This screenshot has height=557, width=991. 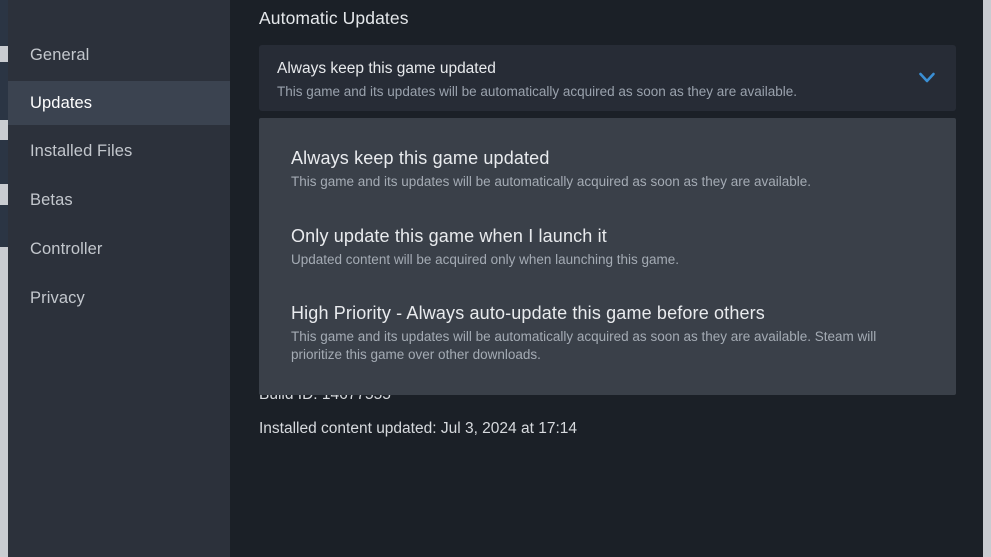 I want to click on sidebar-item-label: Controller, so click(x=66, y=248).